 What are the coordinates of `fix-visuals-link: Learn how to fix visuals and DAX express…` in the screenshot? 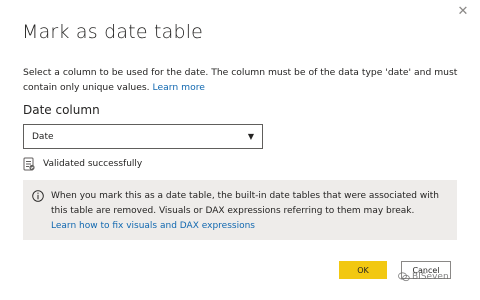 It's located at (249, 226).